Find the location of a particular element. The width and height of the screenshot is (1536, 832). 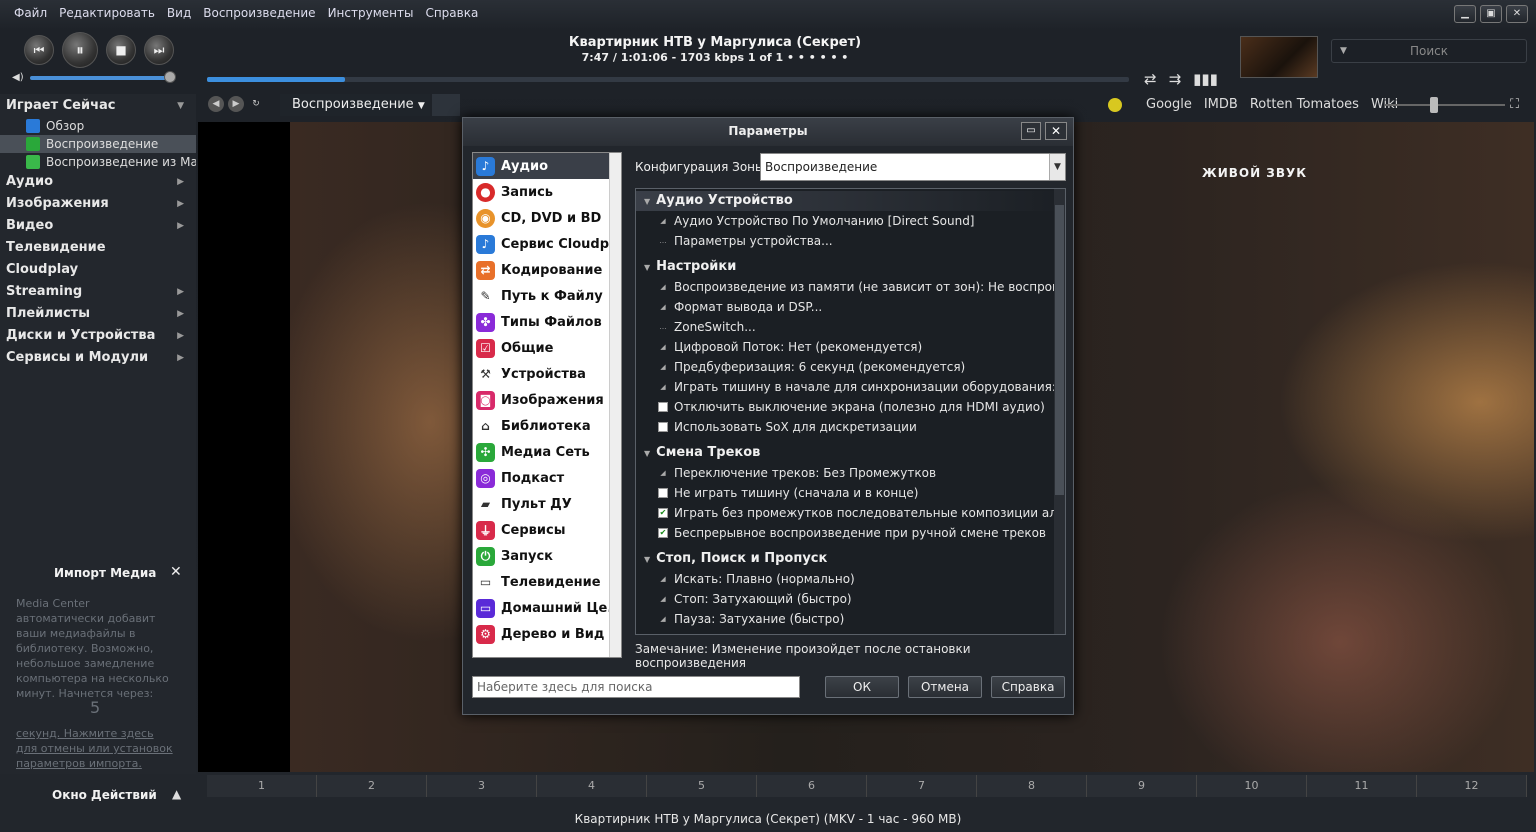

menu-playback: Воспроизведение is located at coordinates (259, 13).